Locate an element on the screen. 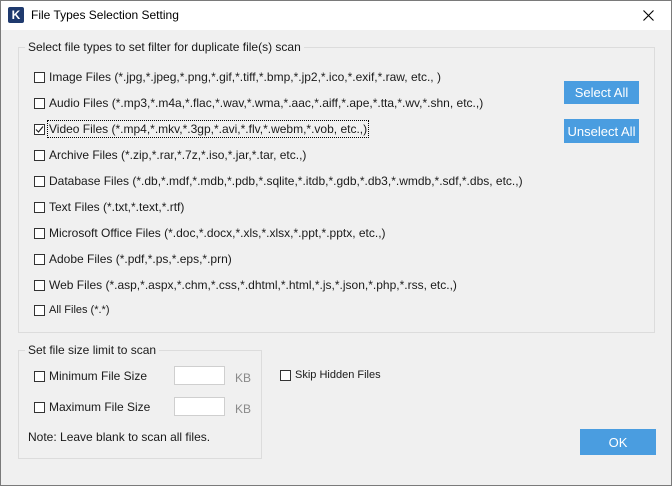  max-size-label: Maximum File Size is located at coordinates (100, 407).